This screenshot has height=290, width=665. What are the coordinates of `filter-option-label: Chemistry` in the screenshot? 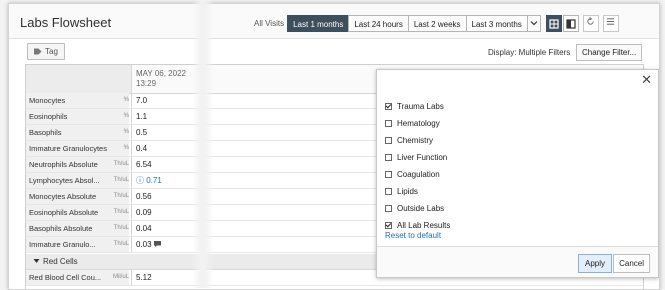 It's located at (415, 140).